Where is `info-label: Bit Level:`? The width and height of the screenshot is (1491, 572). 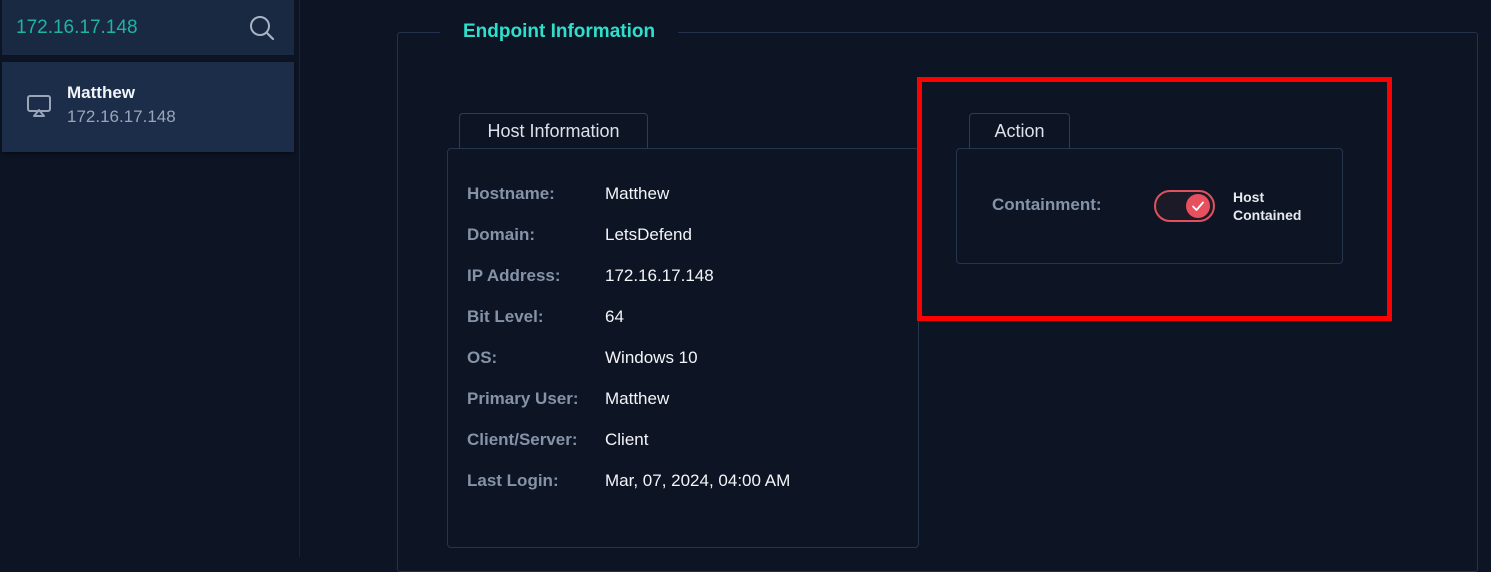
info-label: Bit Level: is located at coordinates (505, 316).